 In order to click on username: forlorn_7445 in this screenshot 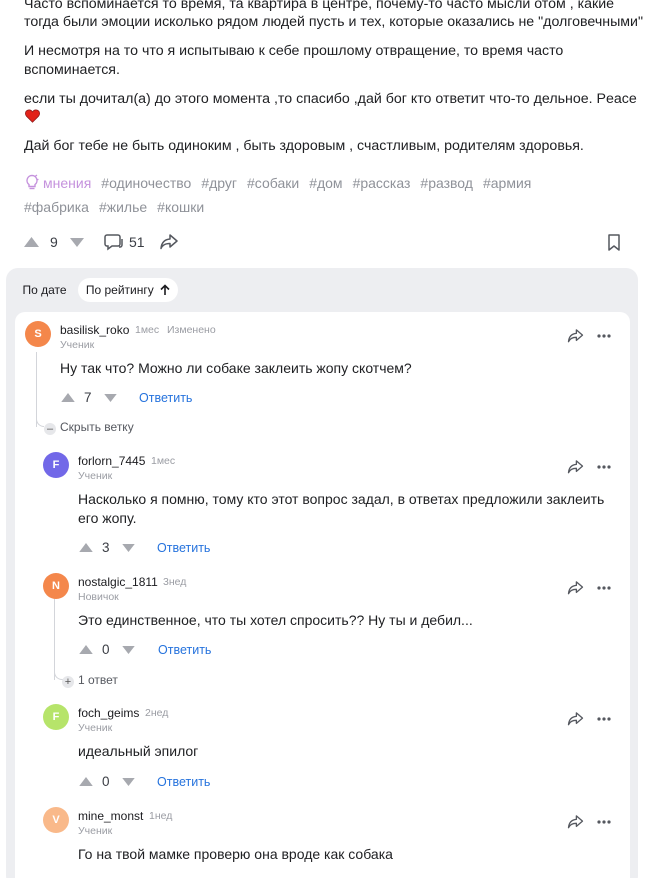, I will do `click(111, 461)`.